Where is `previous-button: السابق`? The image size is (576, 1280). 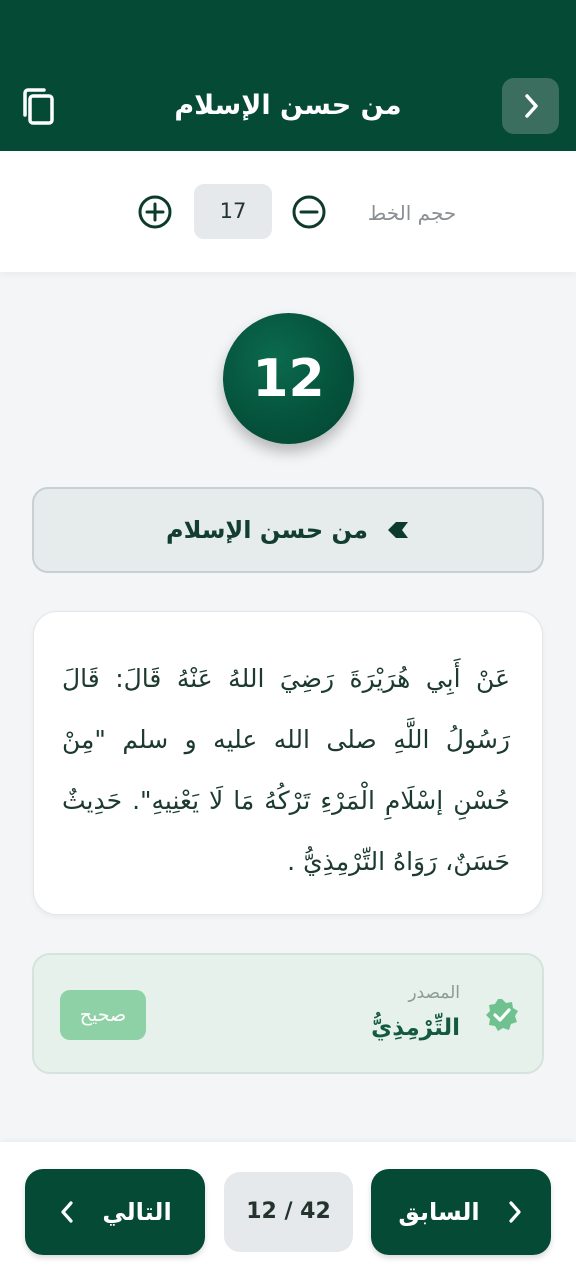 previous-button: السابق is located at coordinates (461, 1212).